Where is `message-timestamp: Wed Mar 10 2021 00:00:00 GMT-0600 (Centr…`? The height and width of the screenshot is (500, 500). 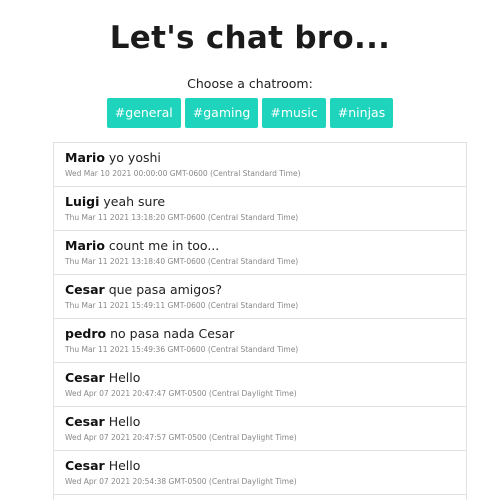
message-timestamp: Wed Mar 10 2021 00:00:00 GMT-0600 (Centr… is located at coordinates (183, 173).